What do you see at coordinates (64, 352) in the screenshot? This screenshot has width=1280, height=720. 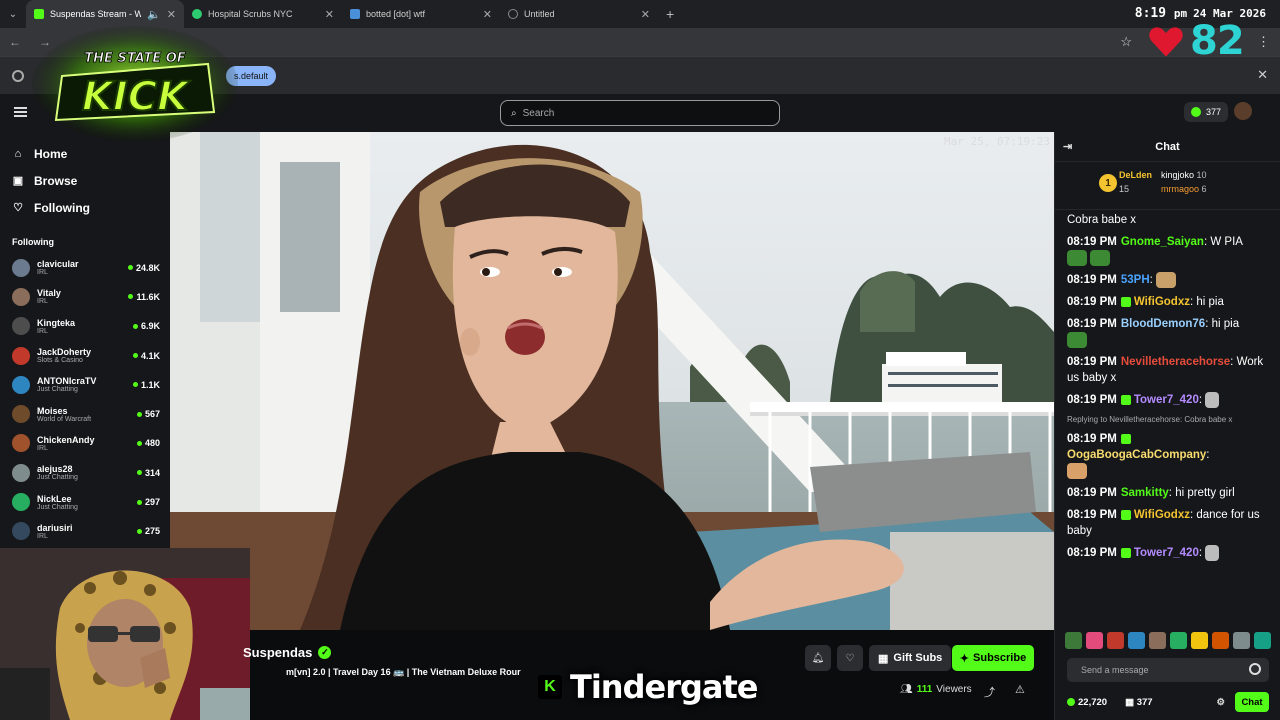 I see `channel-name: JackDoherty` at bounding box center [64, 352].